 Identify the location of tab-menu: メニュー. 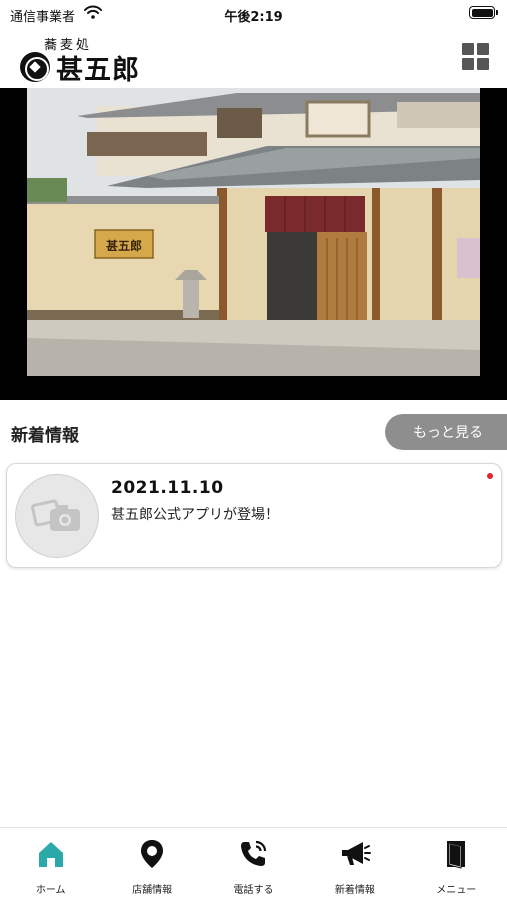
(456, 864).